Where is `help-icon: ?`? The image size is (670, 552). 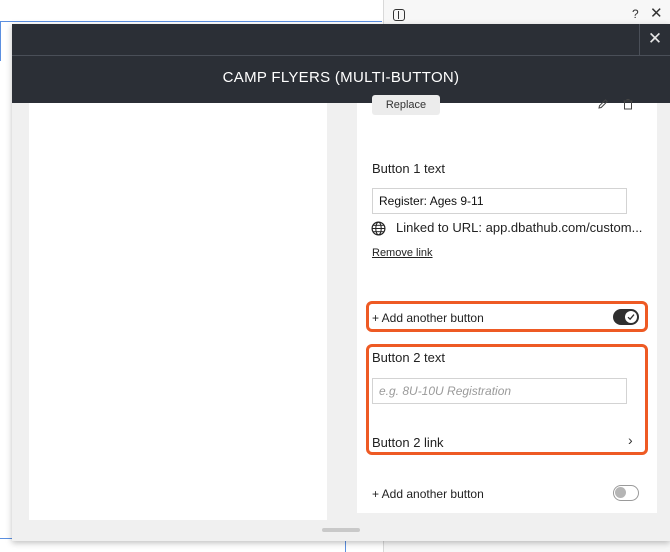
help-icon: ? is located at coordinates (635, 14).